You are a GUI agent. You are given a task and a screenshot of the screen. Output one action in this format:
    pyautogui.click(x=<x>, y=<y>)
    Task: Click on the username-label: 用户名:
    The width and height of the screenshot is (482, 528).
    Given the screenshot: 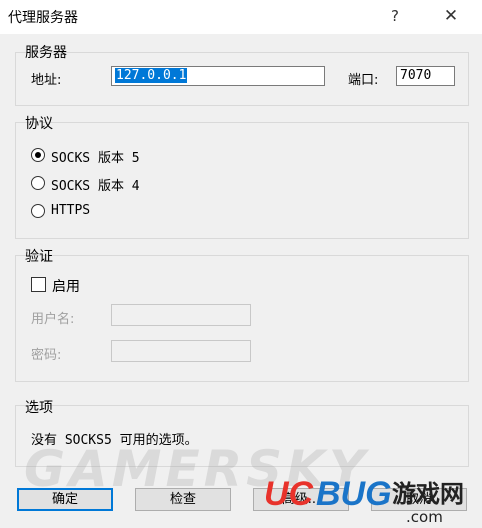 What is the action you would take?
    pyautogui.click(x=53, y=319)
    